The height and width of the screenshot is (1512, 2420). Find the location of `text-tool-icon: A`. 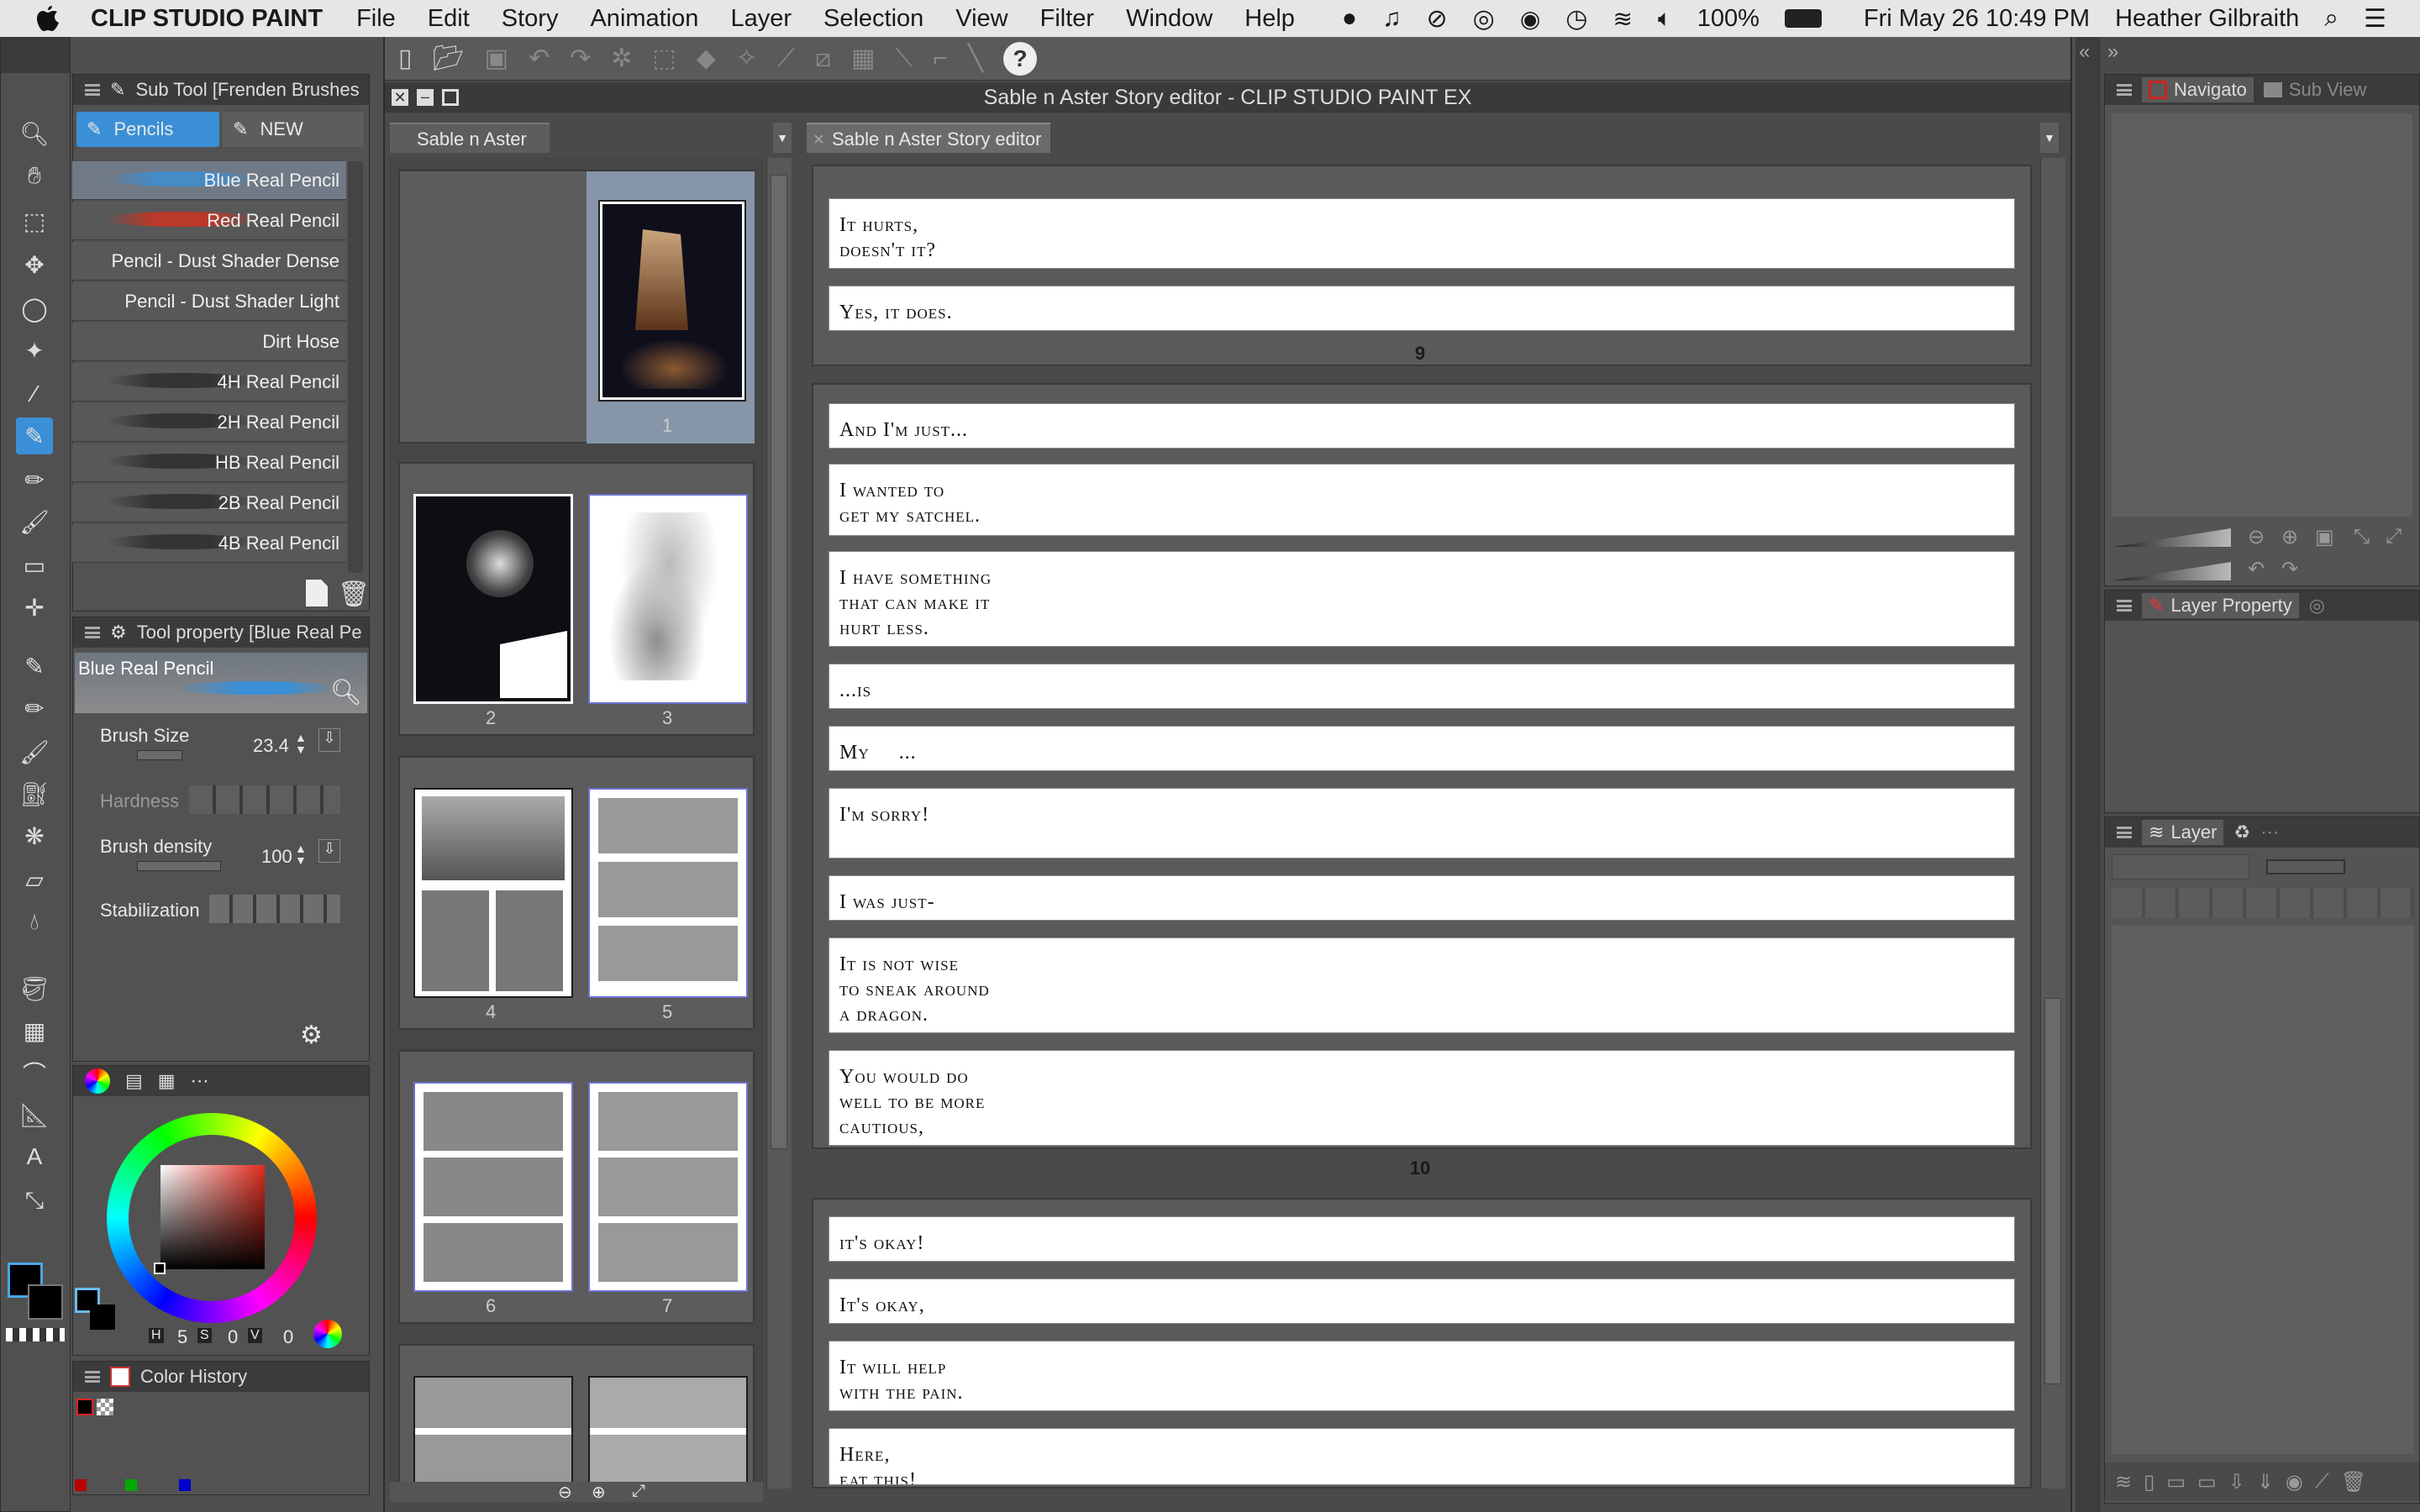

text-tool-icon: A is located at coordinates (34, 1156).